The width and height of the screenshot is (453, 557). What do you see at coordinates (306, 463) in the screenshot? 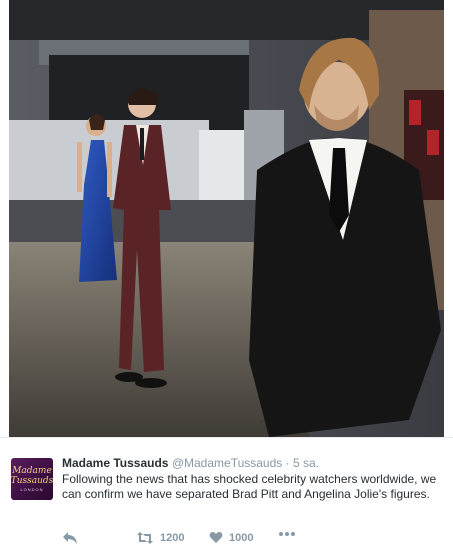
I see `timestamp: 5 sa.` at bounding box center [306, 463].